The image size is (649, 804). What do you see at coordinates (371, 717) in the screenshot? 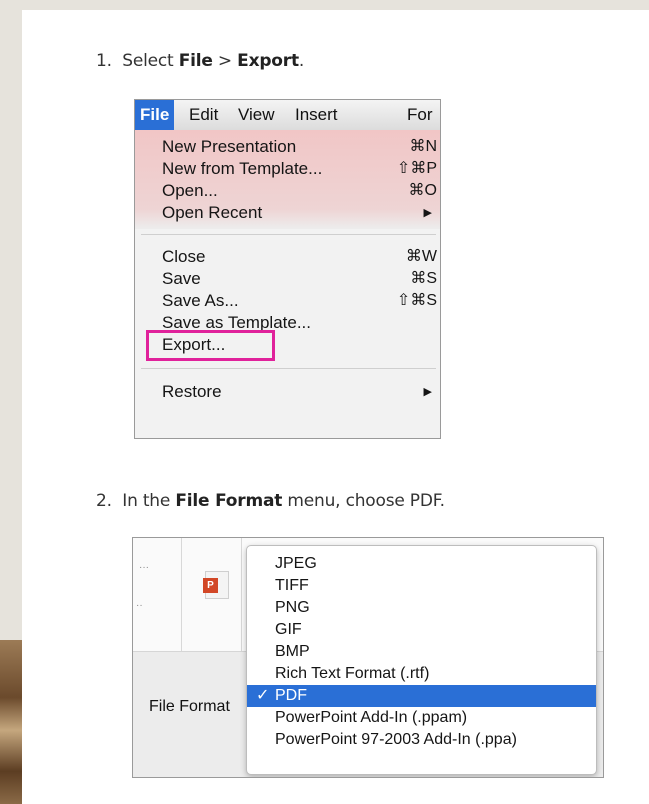
I see `option-label: PowerPoint Add-In (.ppam)` at bounding box center [371, 717].